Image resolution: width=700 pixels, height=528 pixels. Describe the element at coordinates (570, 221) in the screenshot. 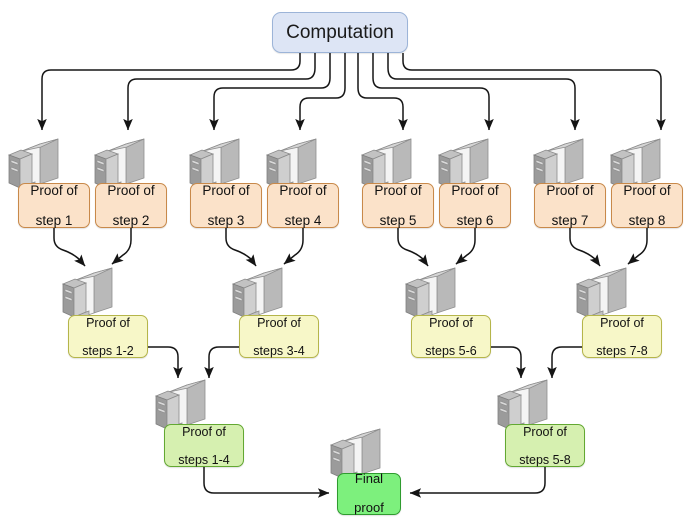

I see `line2: step 7` at that location.